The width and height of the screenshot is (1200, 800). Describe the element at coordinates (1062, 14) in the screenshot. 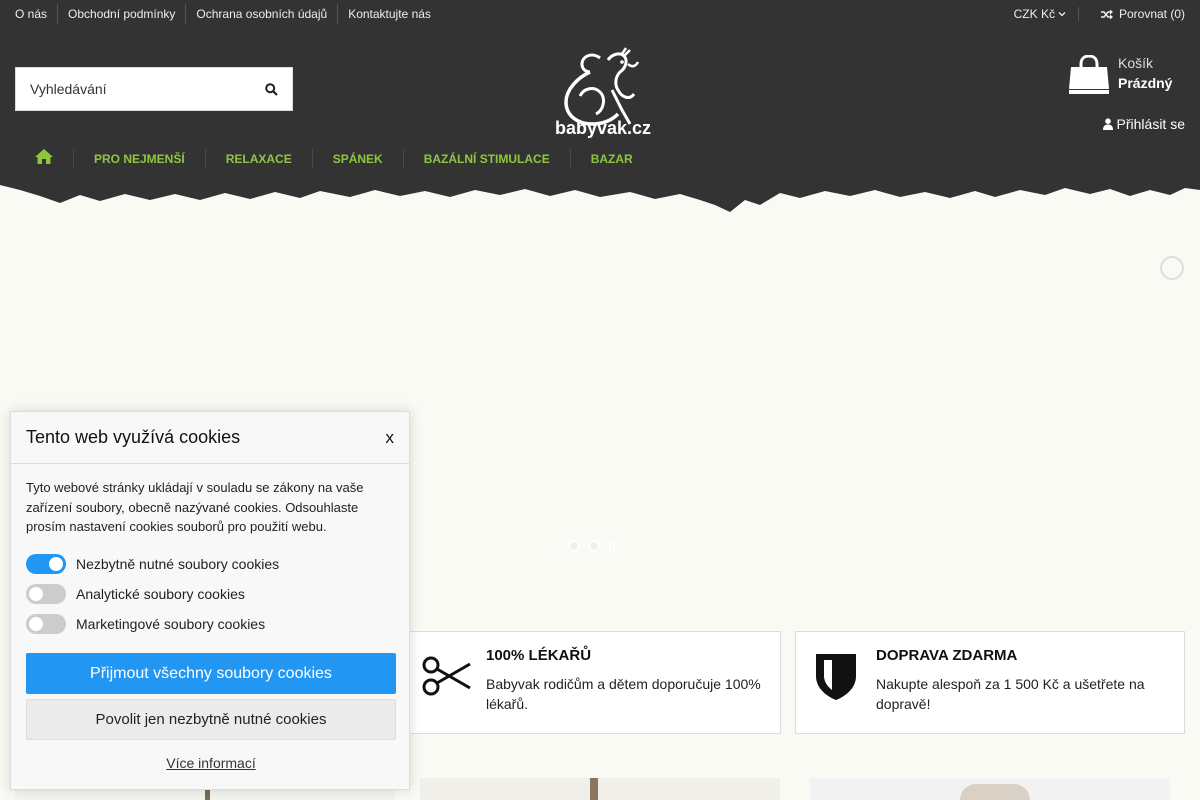

I see `chevron-down-icon` at that location.